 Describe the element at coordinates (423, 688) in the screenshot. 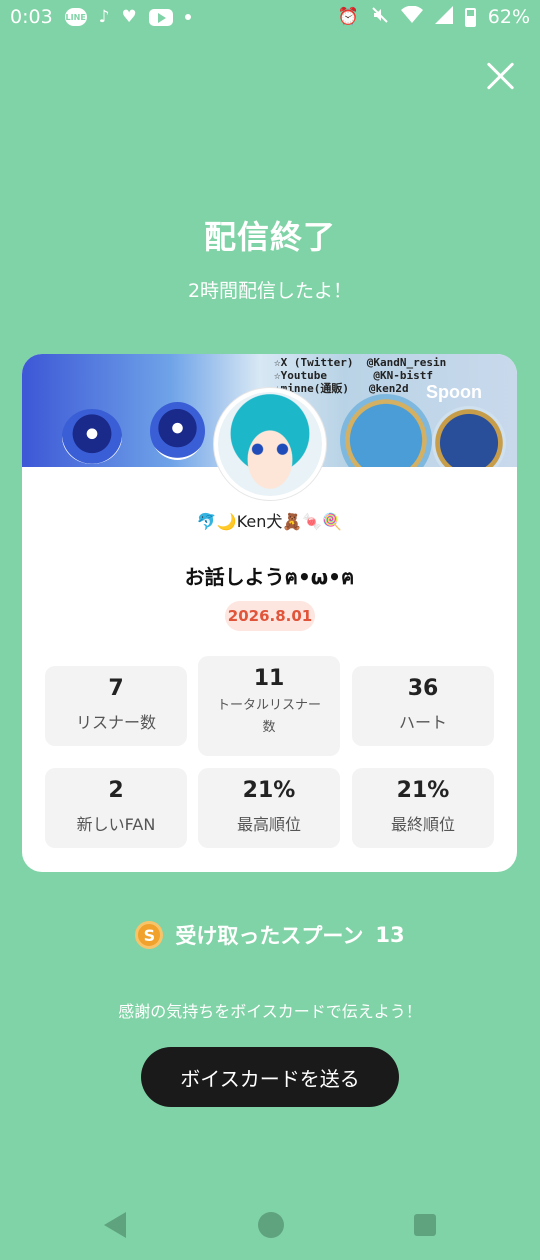

I see `stat-value: 36` at that location.